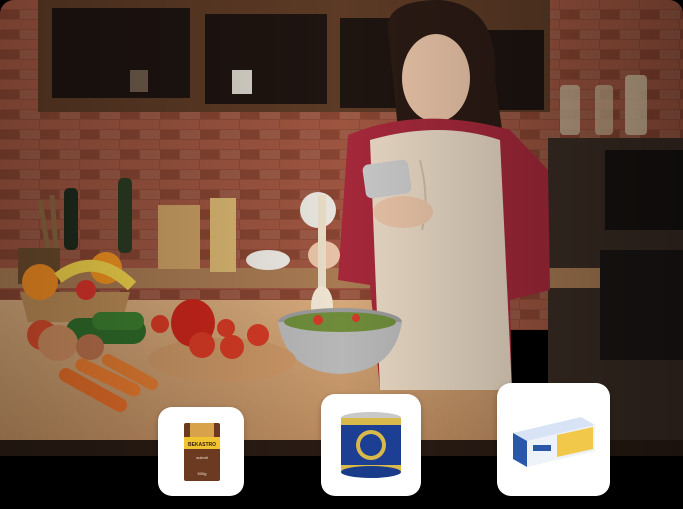 The height and width of the screenshot is (509, 683). I want to click on butter-box-icon, so click(554, 442).